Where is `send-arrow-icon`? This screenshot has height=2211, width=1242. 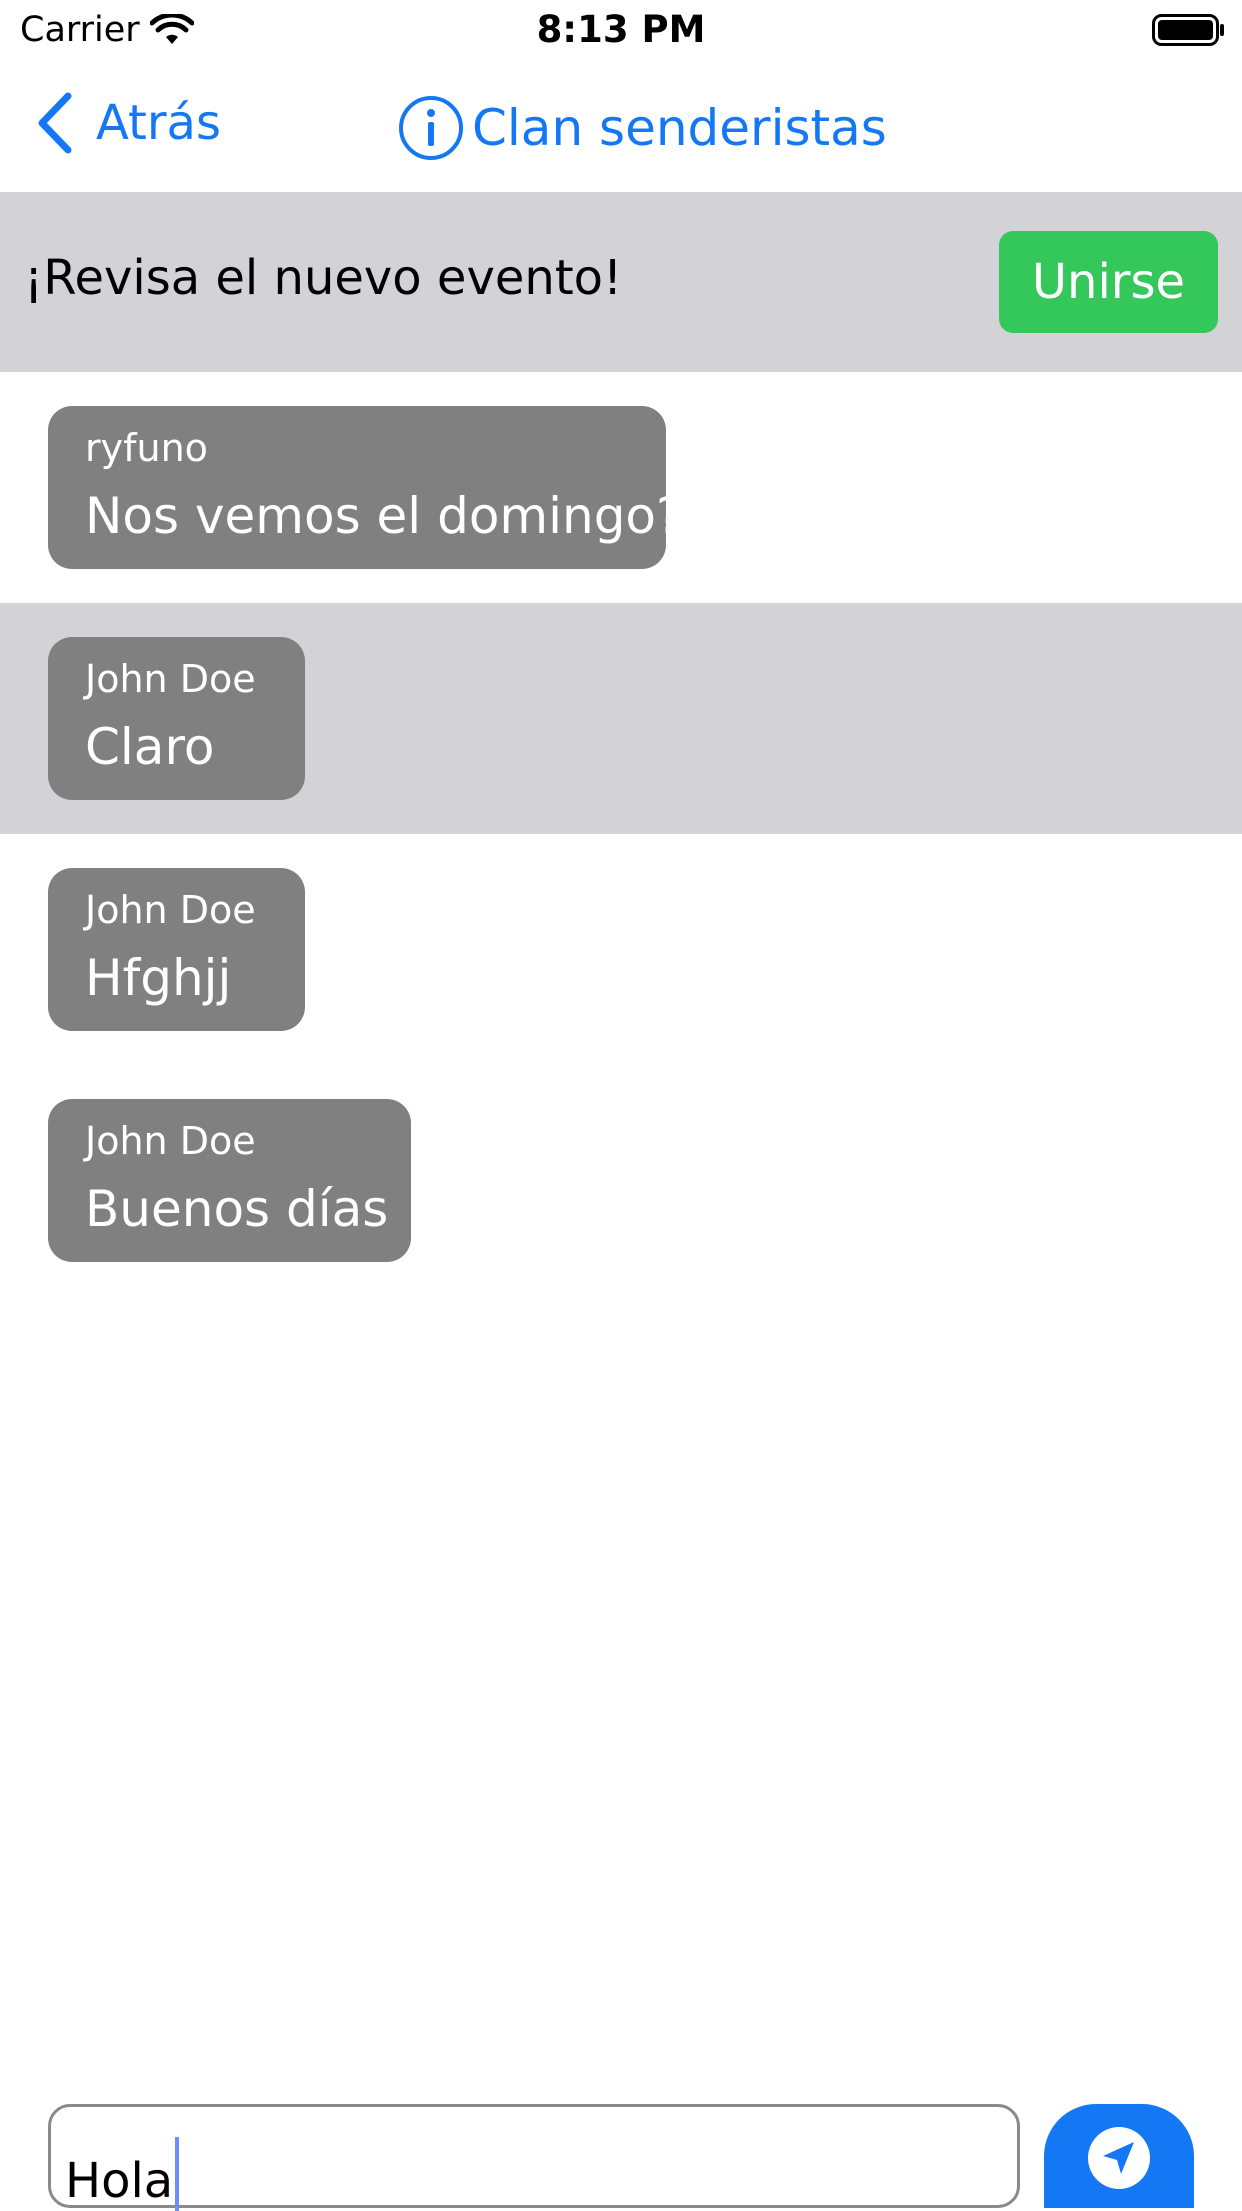
send-arrow-icon is located at coordinates (1119, 2158).